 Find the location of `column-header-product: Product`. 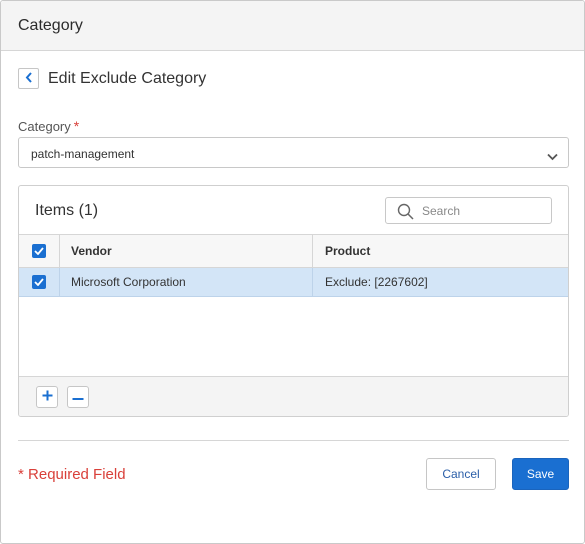

column-header-product: Product is located at coordinates (440, 251).